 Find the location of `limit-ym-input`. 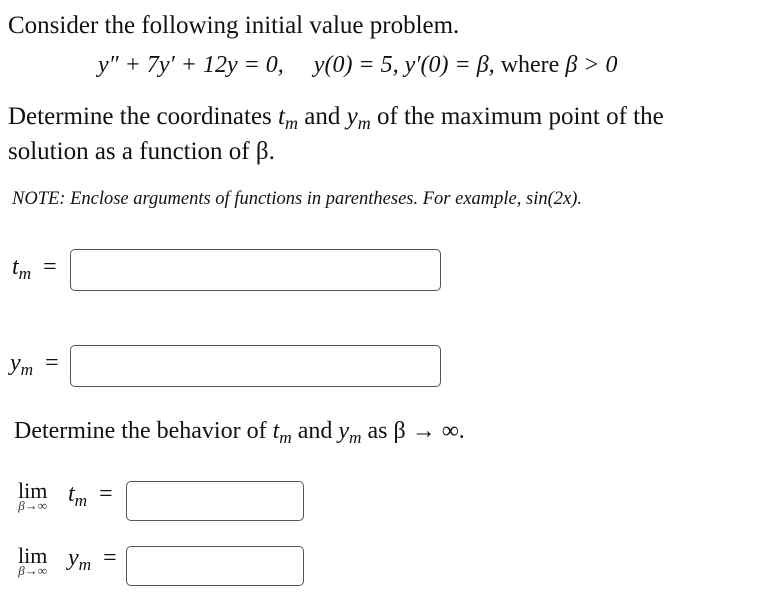

limit-ym-input is located at coordinates (215, 566).